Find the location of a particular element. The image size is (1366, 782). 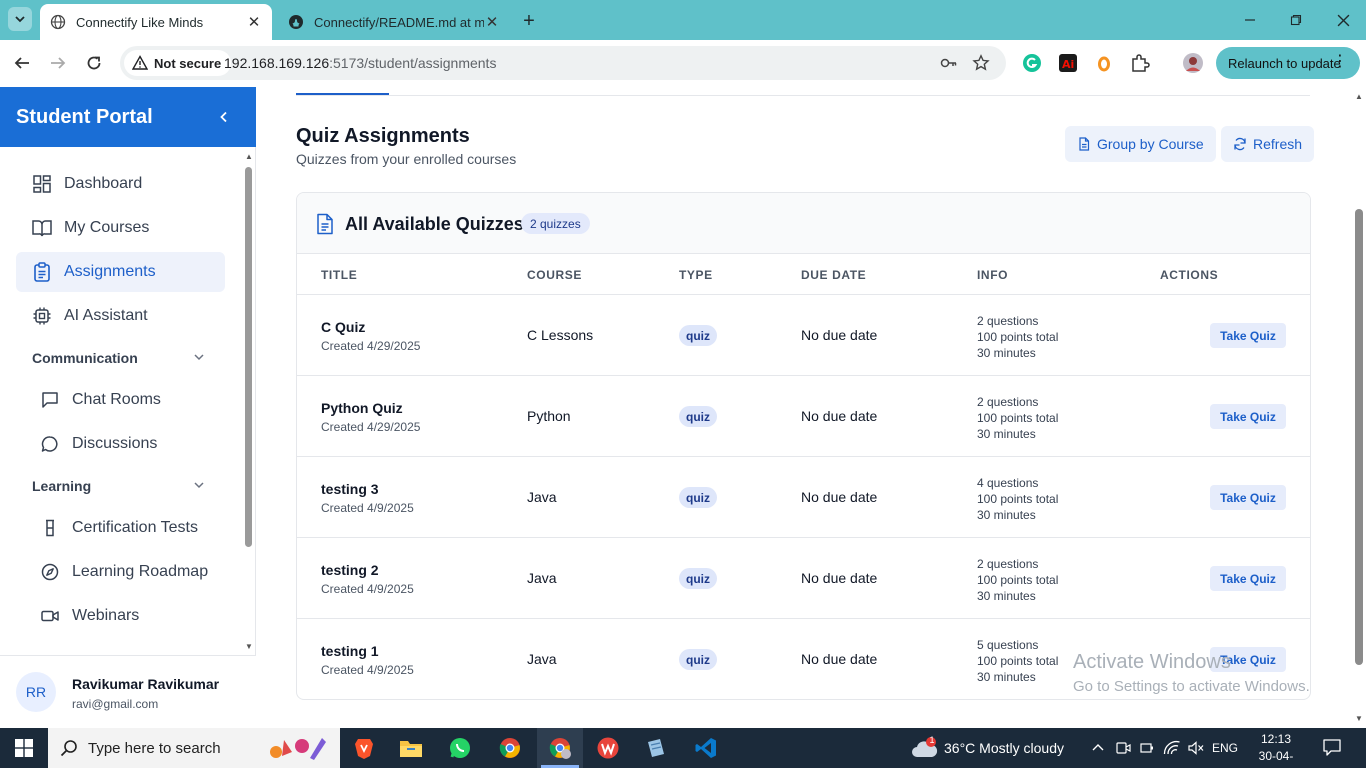

notifications-icon is located at coordinates (1333, 748).